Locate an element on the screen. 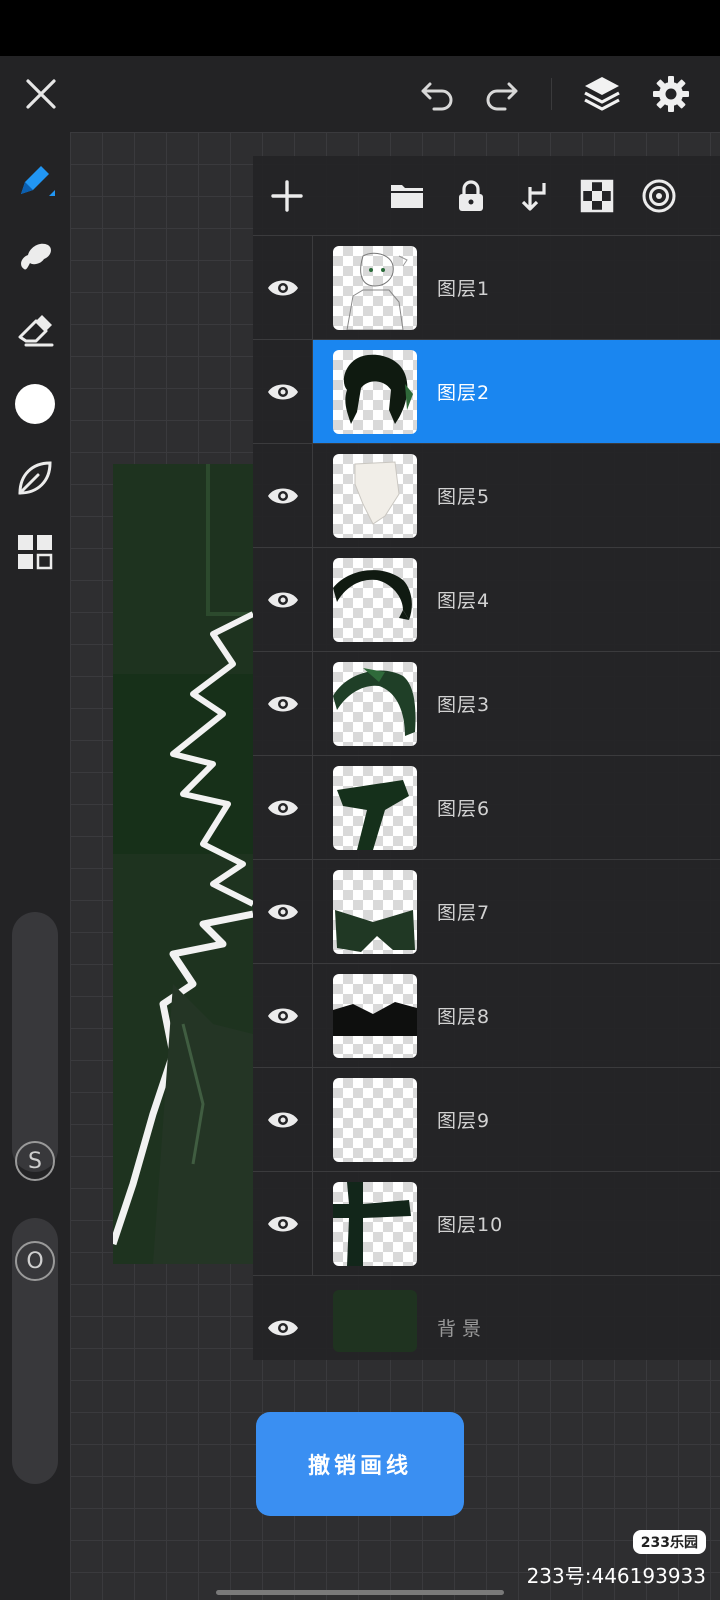 The width and height of the screenshot is (720, 1600). opacity-knob: O is located at coordinates (35, 1261).